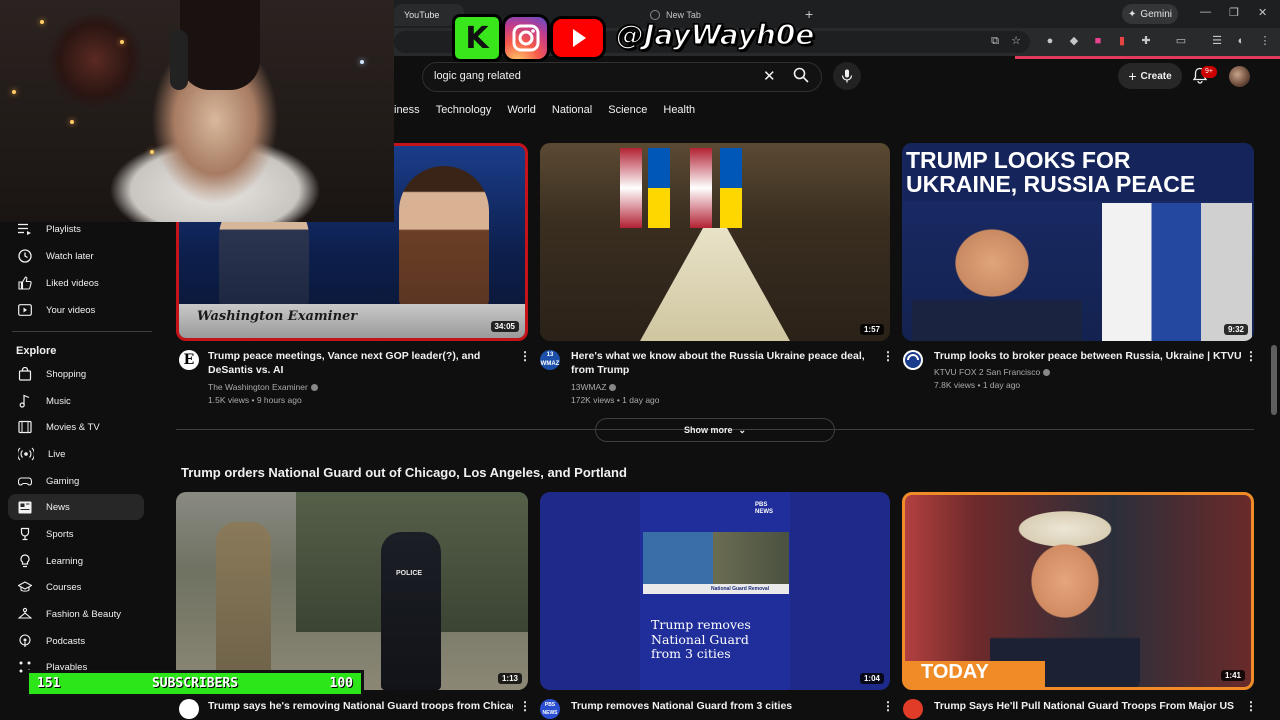 The width and height of the screenshot is (1280, 720). What do you see at coordinates (1232, 675) in the screenshot?
I see `video-duration: 1:41` at bounding box center [1232, 675].